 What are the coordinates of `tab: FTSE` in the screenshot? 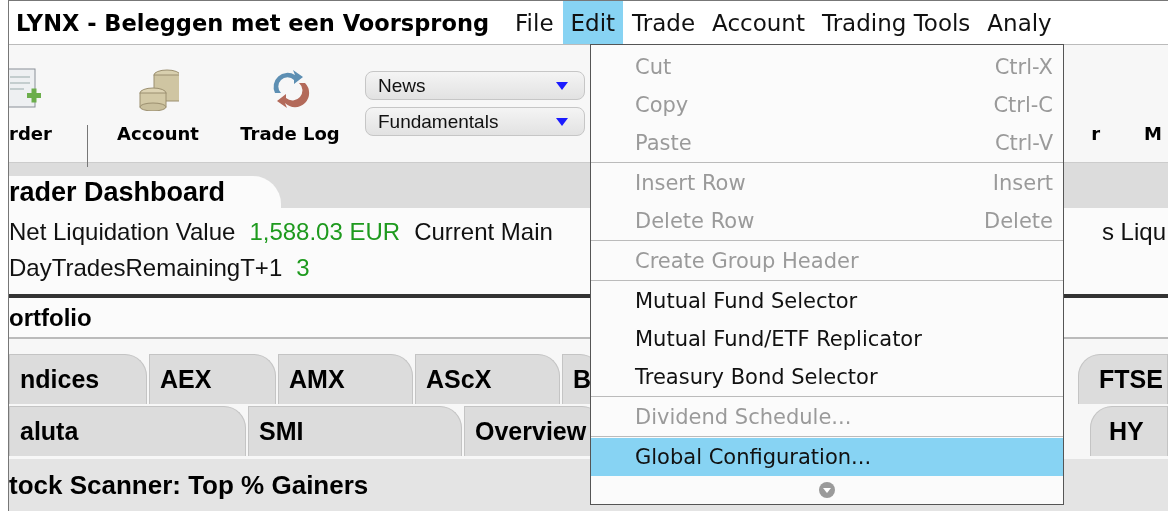 It's located at (1123, 379).